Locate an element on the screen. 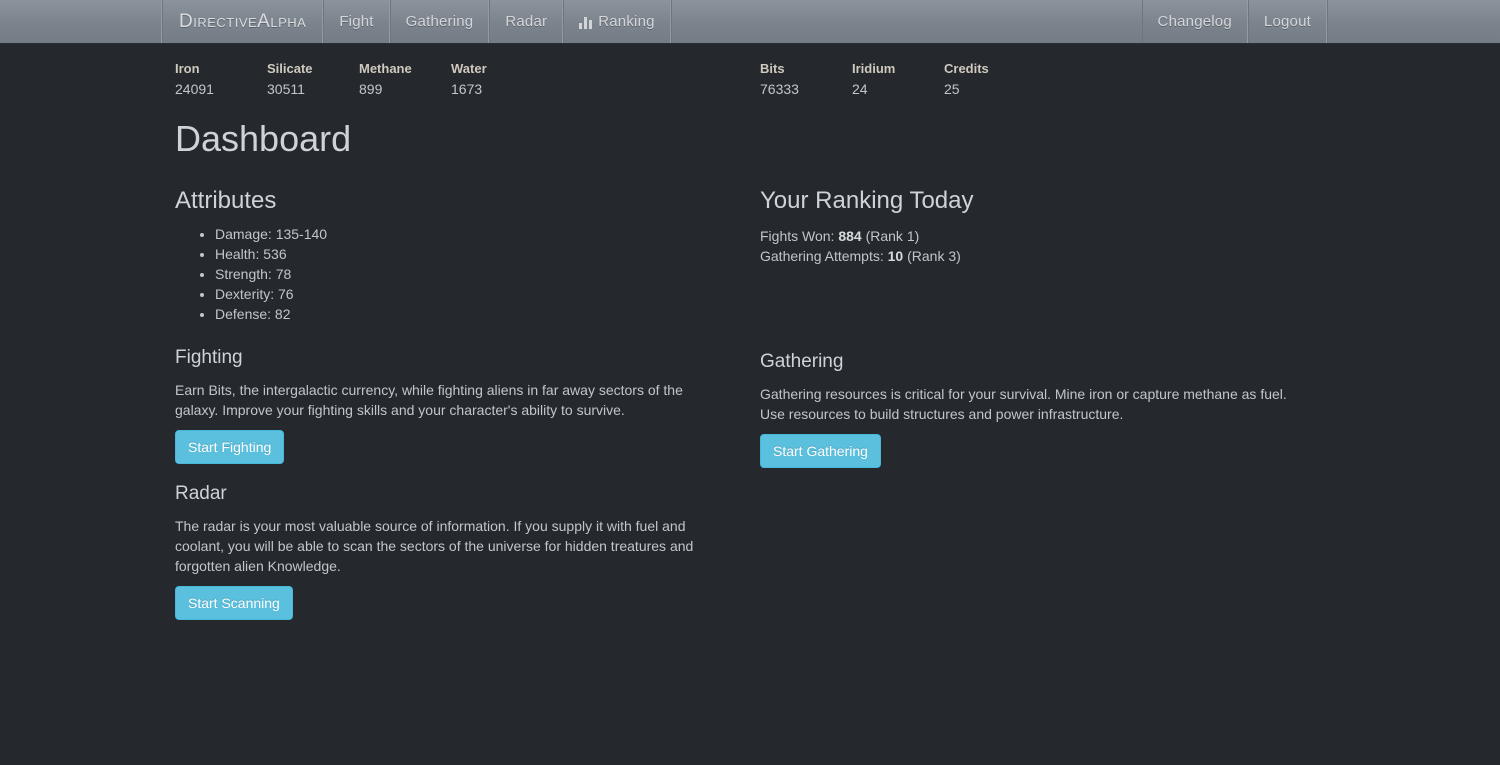 The height and width of the screenshot is (765, 1500). ranking-fights-won-rank: (Rank 1) is located at coordinates (892, 236).